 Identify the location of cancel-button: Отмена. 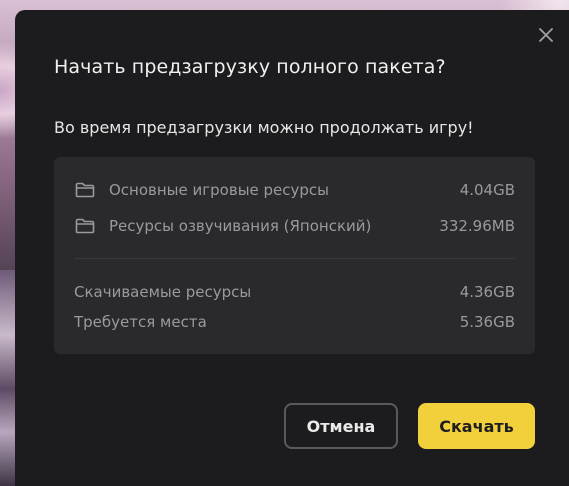
(341, 426).